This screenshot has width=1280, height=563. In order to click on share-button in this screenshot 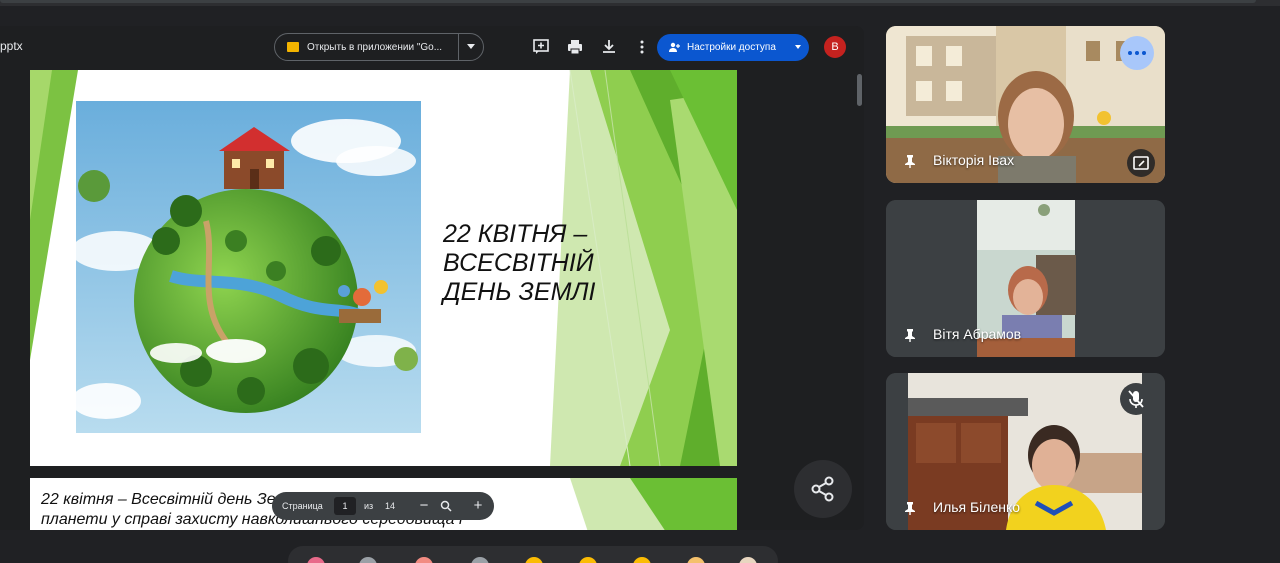, I will do `click(823, 489)`.